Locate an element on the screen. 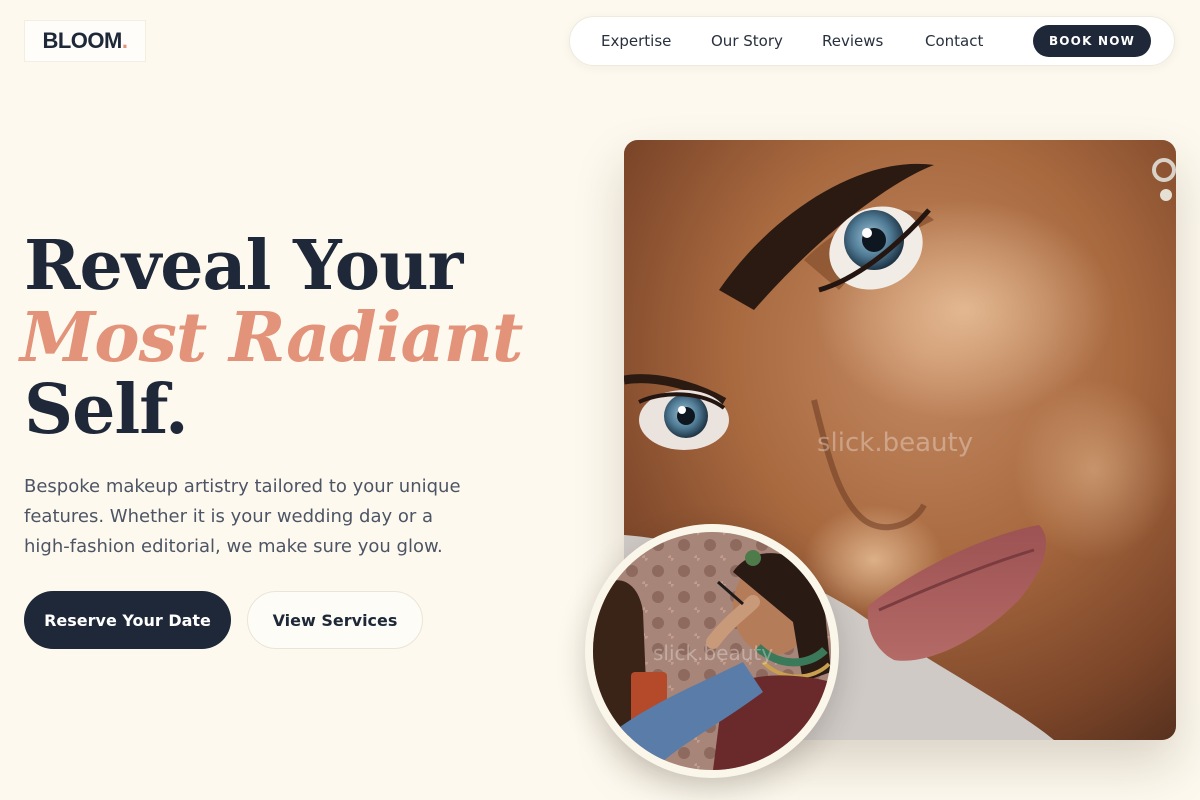  brand-logo: BLOOM. is located at coordinates (85, 41).